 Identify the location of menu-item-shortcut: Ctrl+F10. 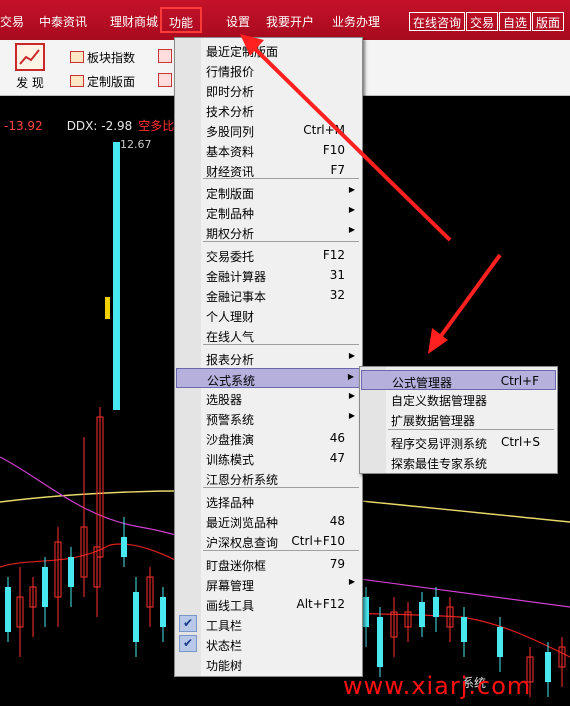
(318, 541).